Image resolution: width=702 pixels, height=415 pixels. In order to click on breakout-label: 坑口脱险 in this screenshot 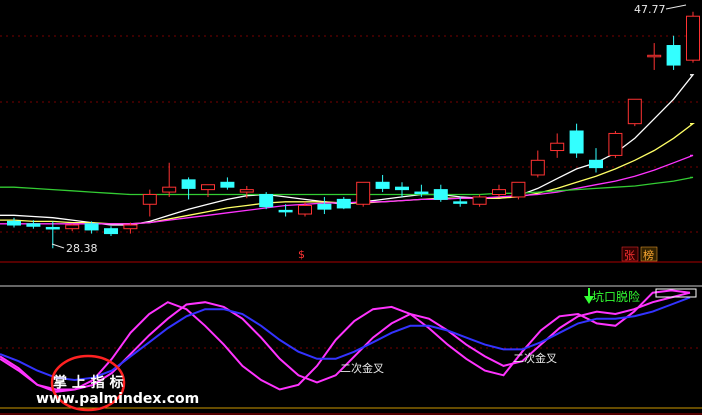, I will do `click(616, 296)`.